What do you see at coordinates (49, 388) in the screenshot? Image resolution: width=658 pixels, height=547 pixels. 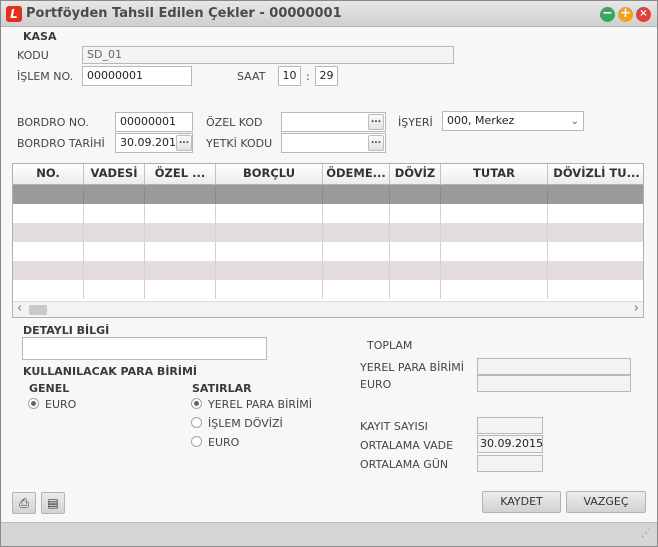 I see `genel-label: GENEL` at bounding box center [49, 388].